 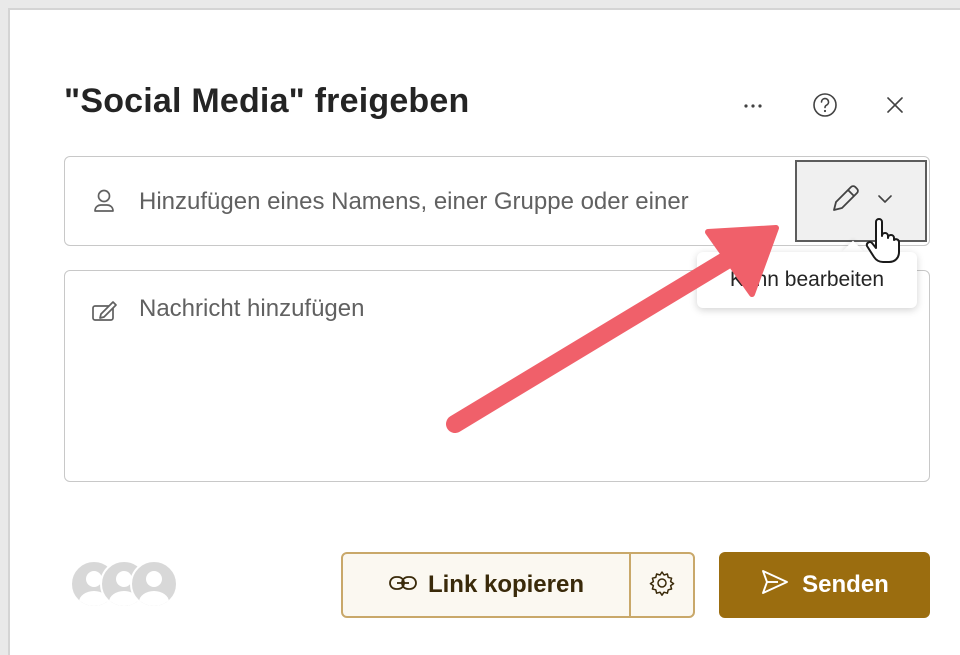 What do you see at coordinates (753, 105) in the screenshot?
I see `more-icon` at bounding box center [753, 105].